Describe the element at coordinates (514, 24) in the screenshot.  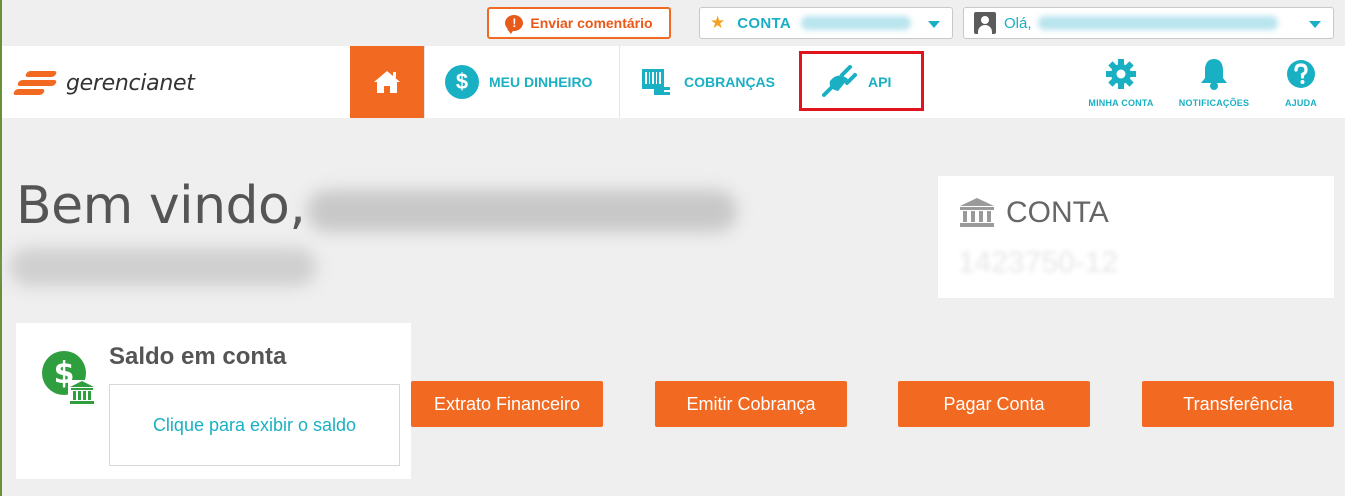
I see `feedback-bubble-icon: !` at that location.